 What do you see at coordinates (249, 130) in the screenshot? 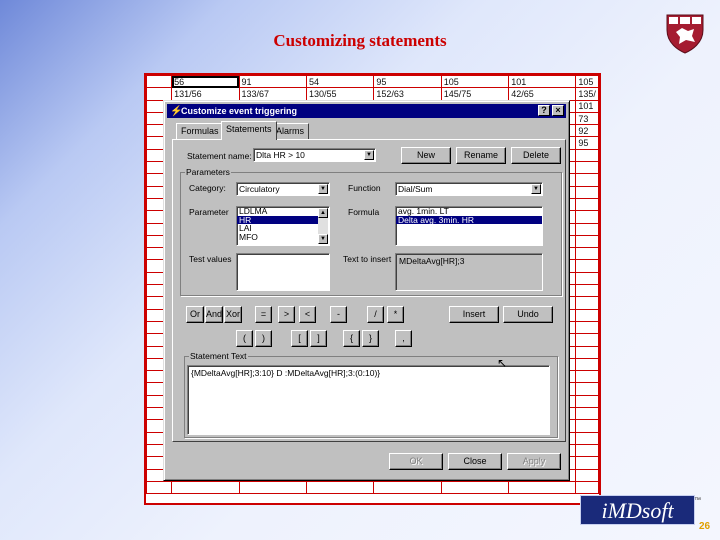
I see `tab-statements: Statements` at bounding box center [249, 130].